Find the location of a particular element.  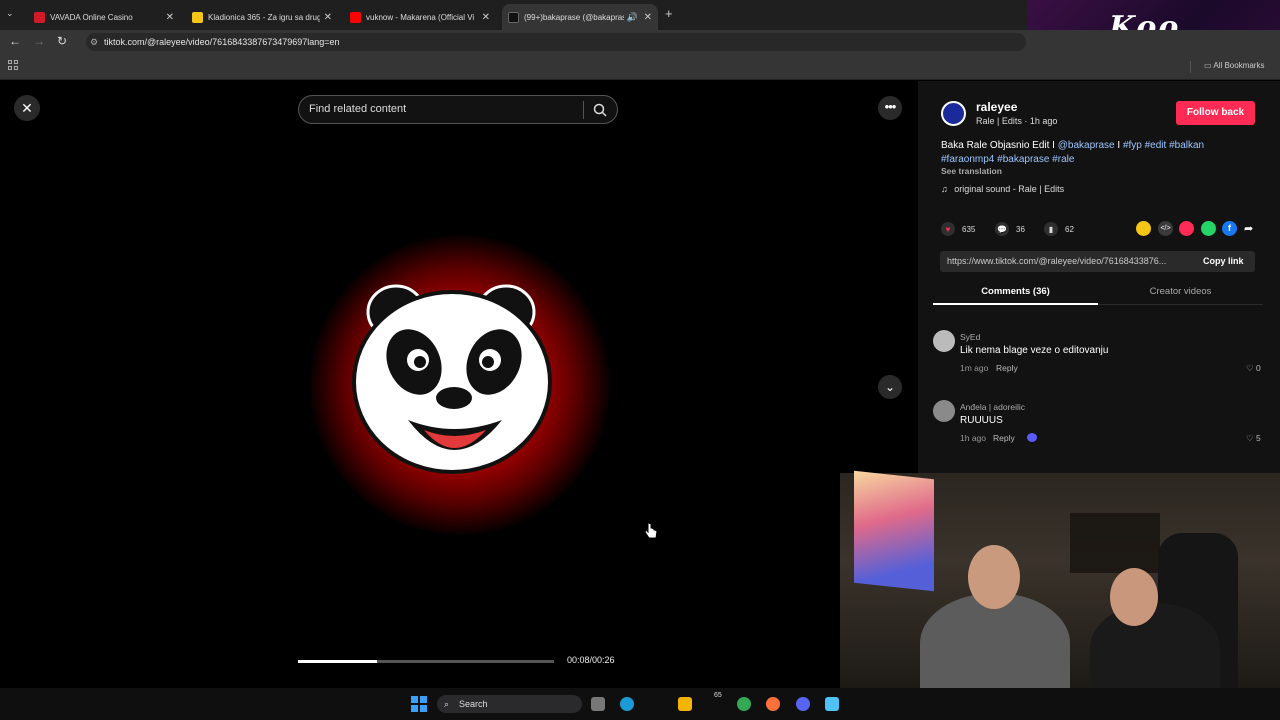

sound-row: ♫ original sound - Rale | Edits is located at coordinates (1002, 189).